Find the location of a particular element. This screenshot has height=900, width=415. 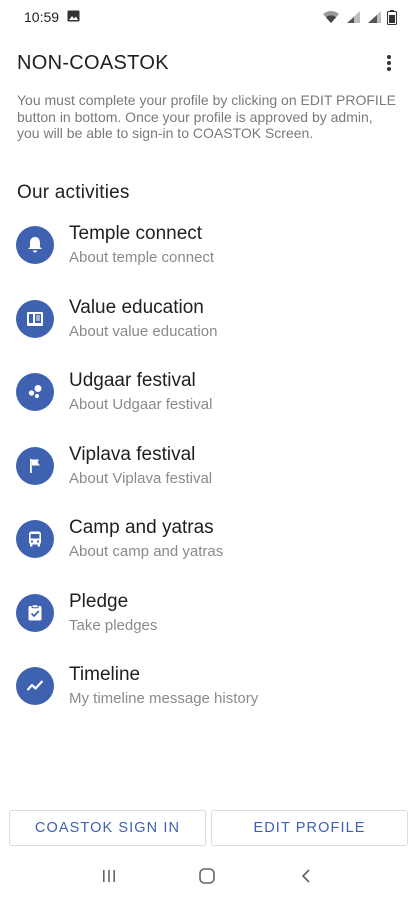

flag-icon is located at coordinates (35, 465).